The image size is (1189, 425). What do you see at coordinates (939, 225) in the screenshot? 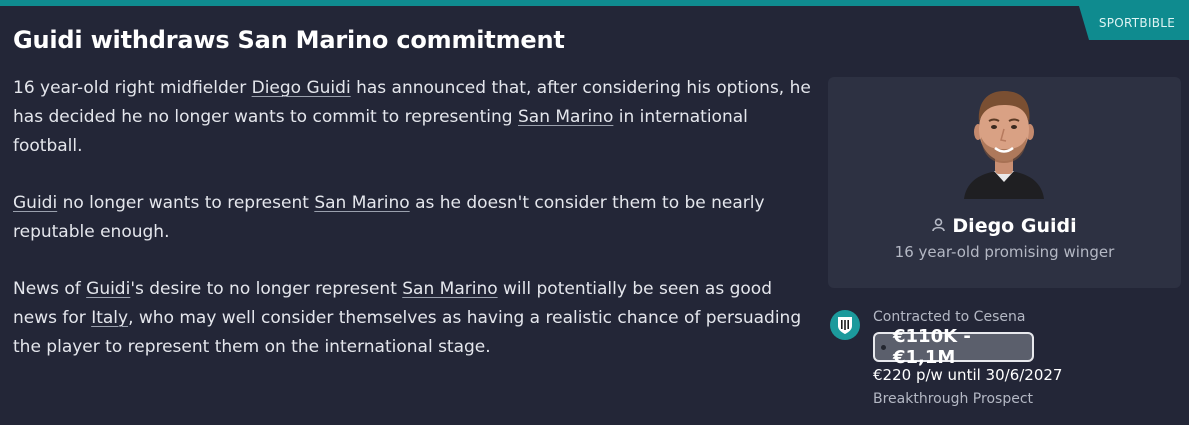
I see `person-icon` at bounding box center [939, 225].